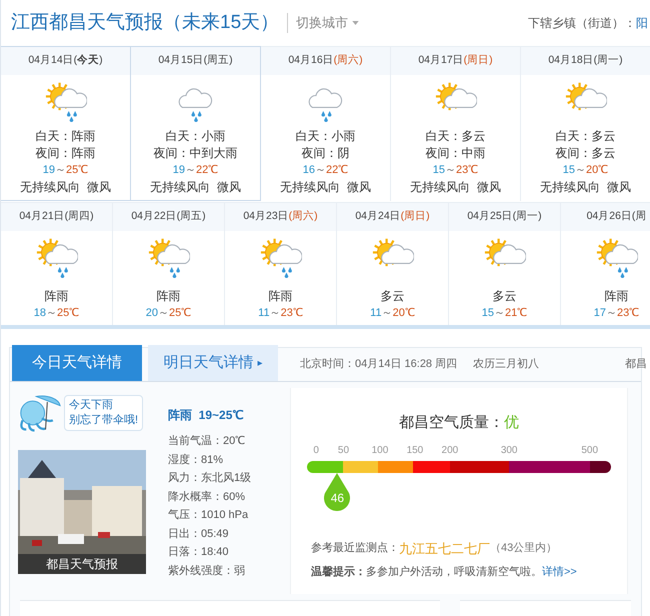 The height and width of the screenshot is (616, 650). I want to click on forecast-day-card: 04月22日(周五) 阵雨 20～25℃, so click(169, 263).